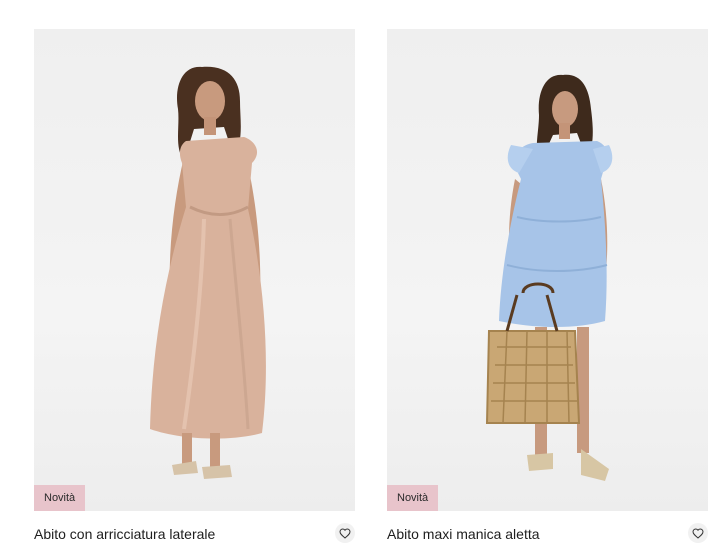 This screenshot has height=552, width=722. I want to click on product-title: Abito maxi manica aletta, so click(463, 534).